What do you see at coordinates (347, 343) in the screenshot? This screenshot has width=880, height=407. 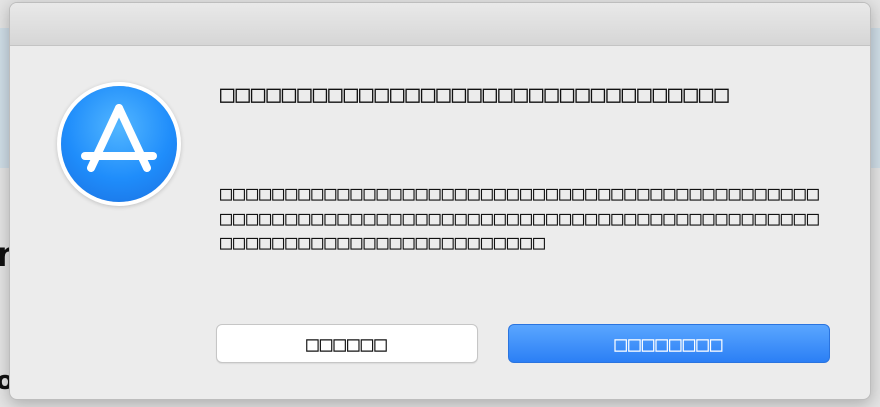 I see `cancel-button: □□□□□□` at bounding box center [347, 343].